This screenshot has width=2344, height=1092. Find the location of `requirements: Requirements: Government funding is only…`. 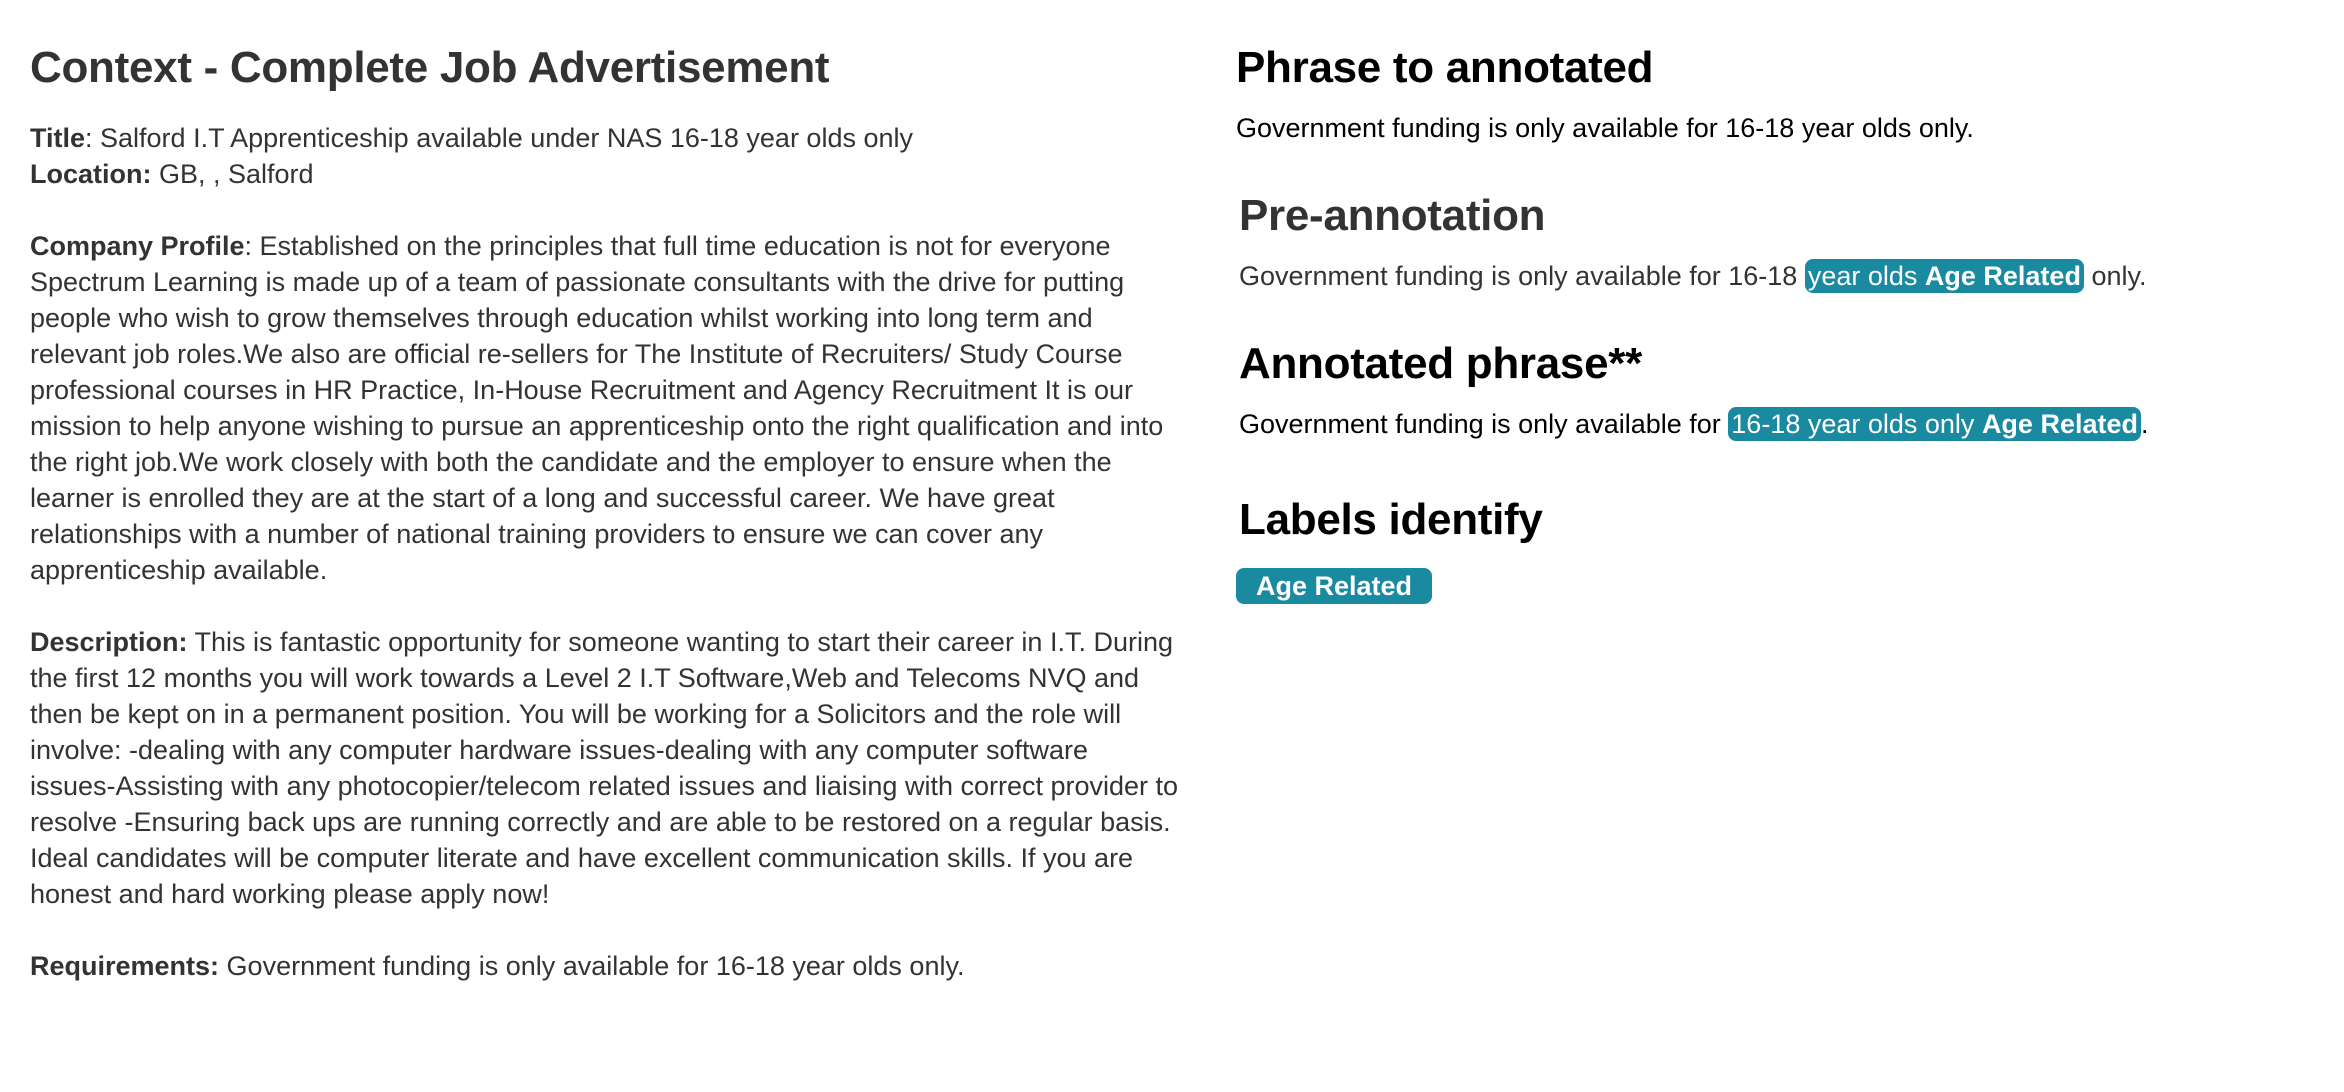

requirements: Requirements: Government funding is only… is located at coordinates (605, 966).